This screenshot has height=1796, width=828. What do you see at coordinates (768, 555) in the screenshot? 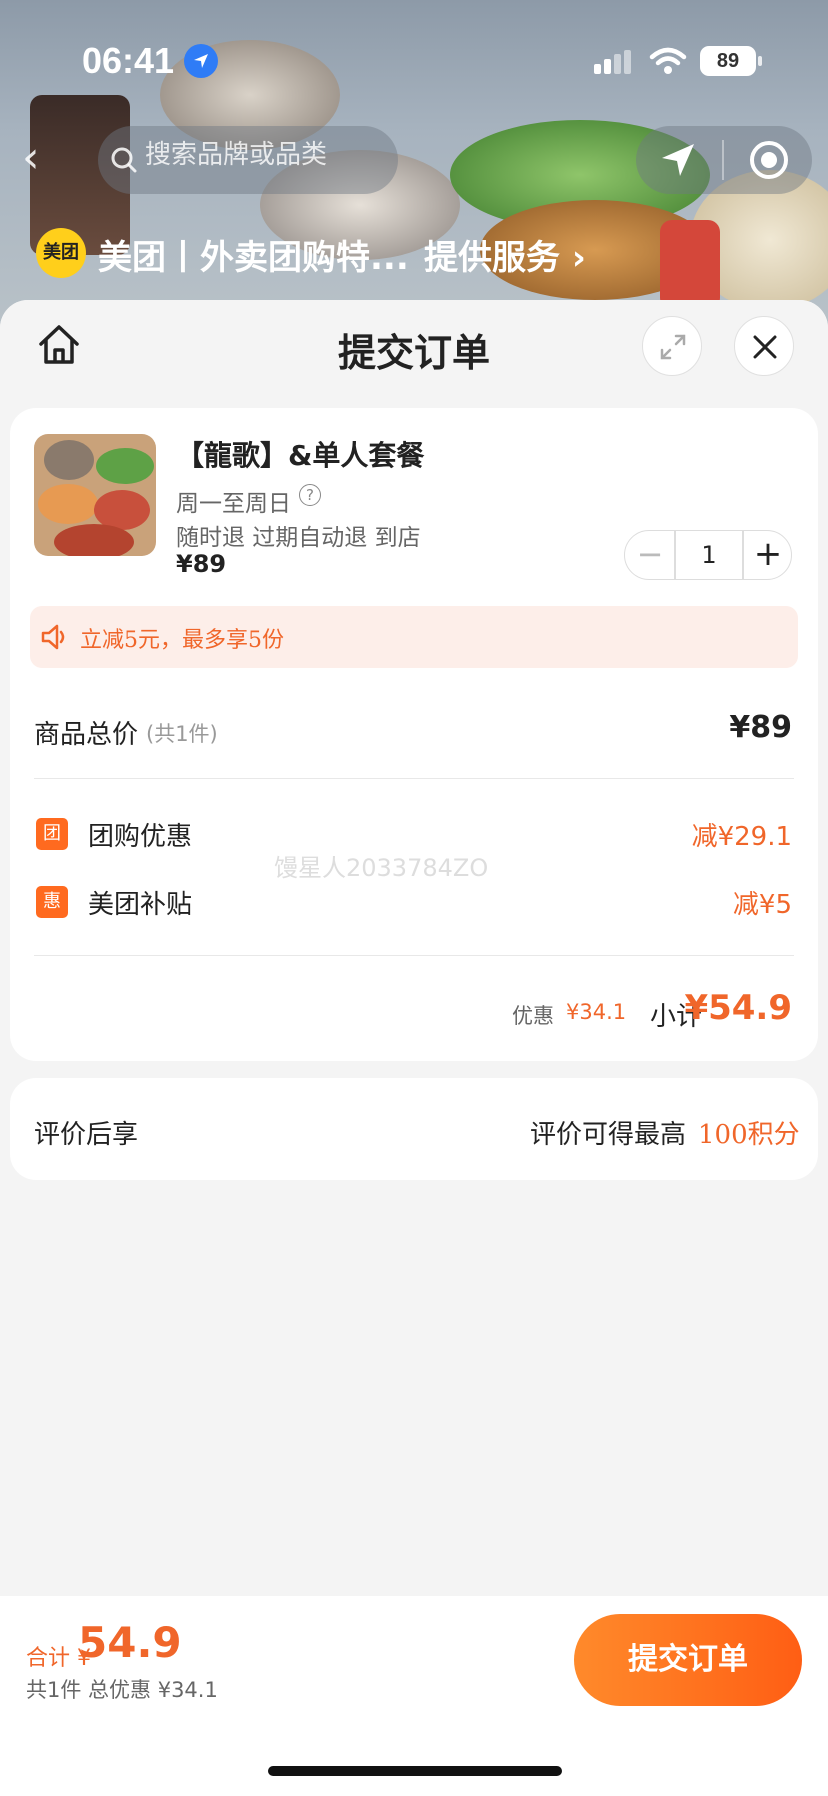
I see `quantity-plus-button: +` at bounding box center [768, 555].